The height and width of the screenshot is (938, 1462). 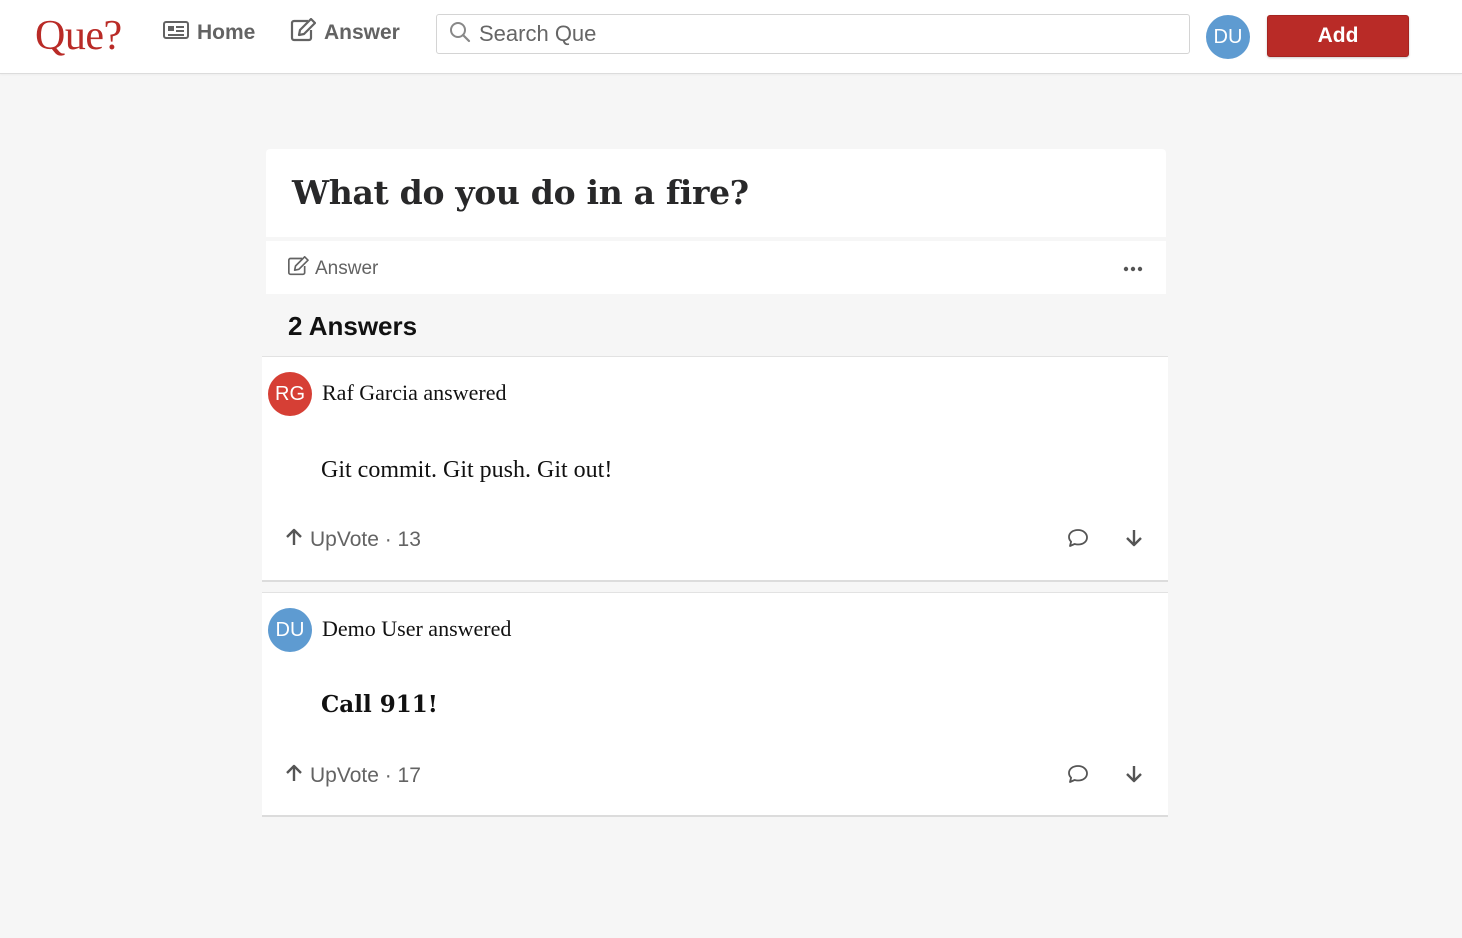 What do you see at coordinates (716, 267) in the screenshot?
I see `question-actions: Answer` at bounding box center [716, 267].